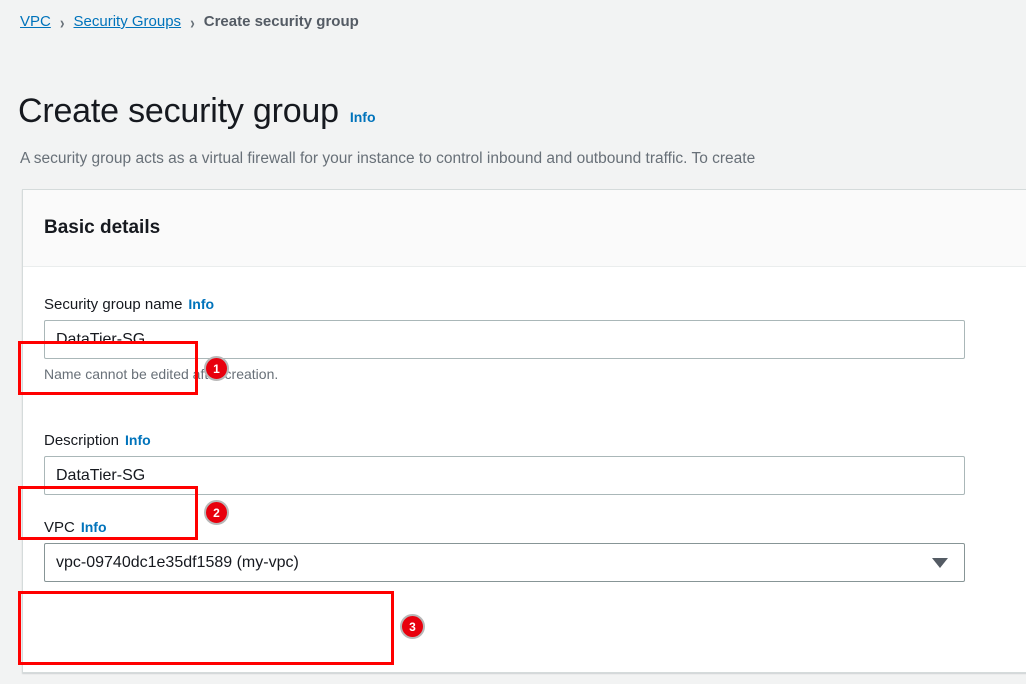 The image size is (1026, 684). What do you see at coordinates (35, 22) in the screenshot?
I see `breadcrumb-item-vpc: VPC` at bounding box center [35, 22].